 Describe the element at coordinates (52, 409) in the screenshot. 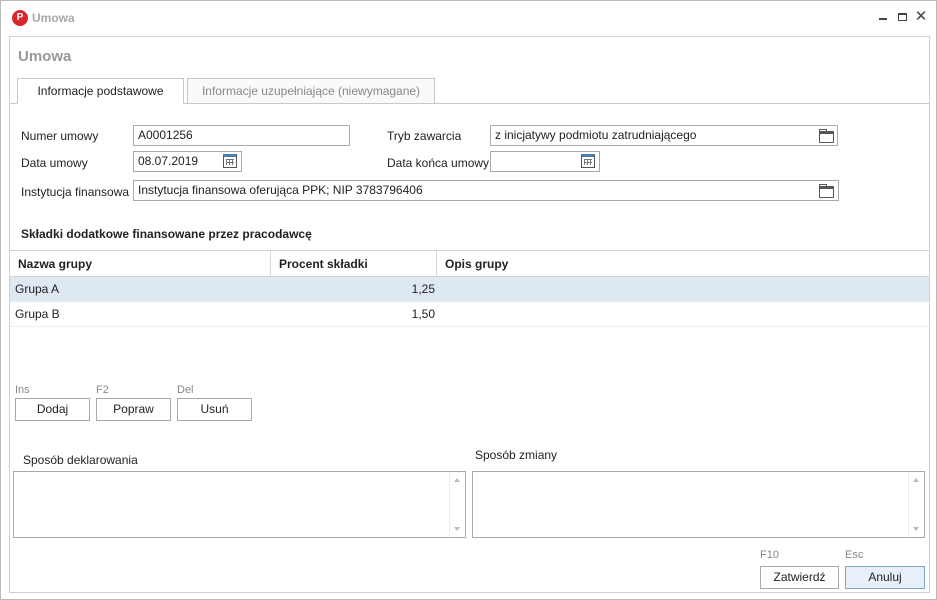

I see `add-button: Dodaj` at that location.